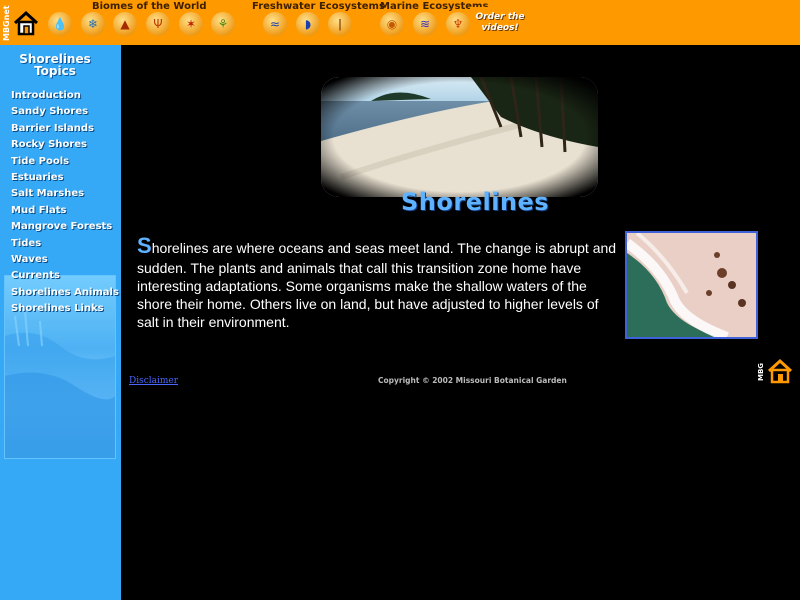 The height and width of the screenshot is (600, 800). I want to click on lake-icon: ◗, so click(308, 24).